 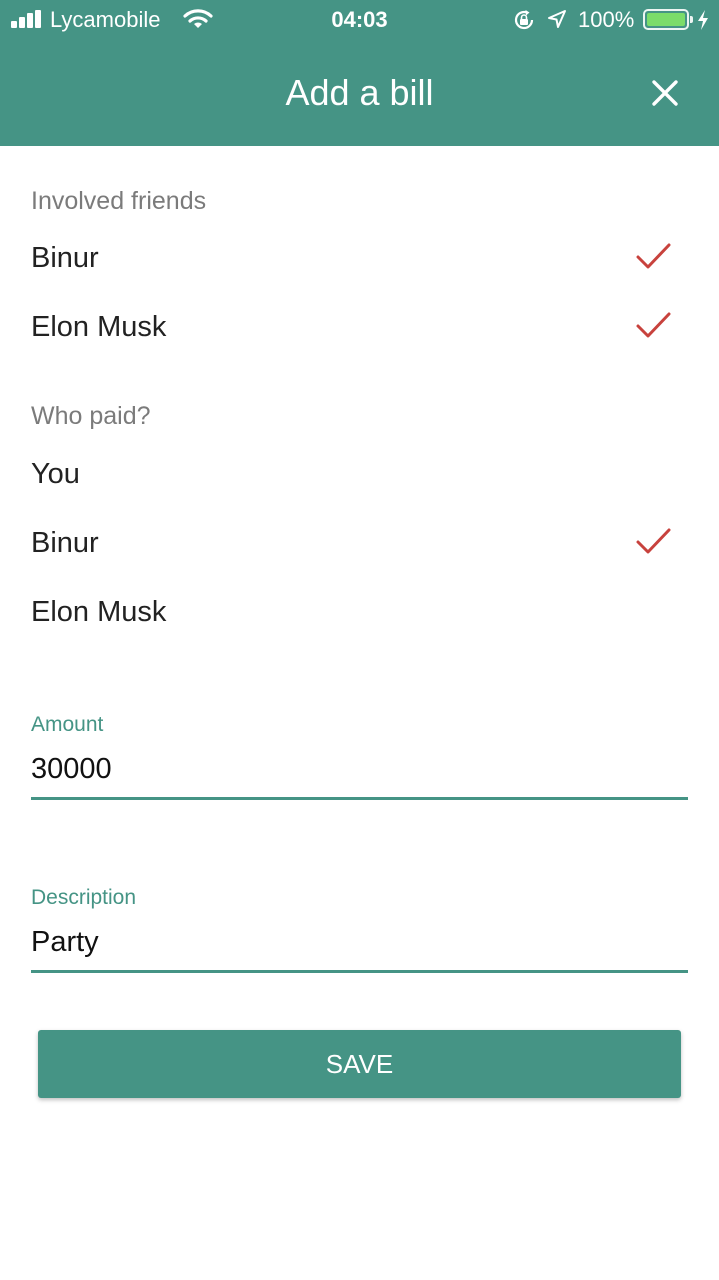 What do you see at coordinates (65, 543) in the screenshot?
I see `payer-name: Binur` at bounding box center [65, 543].